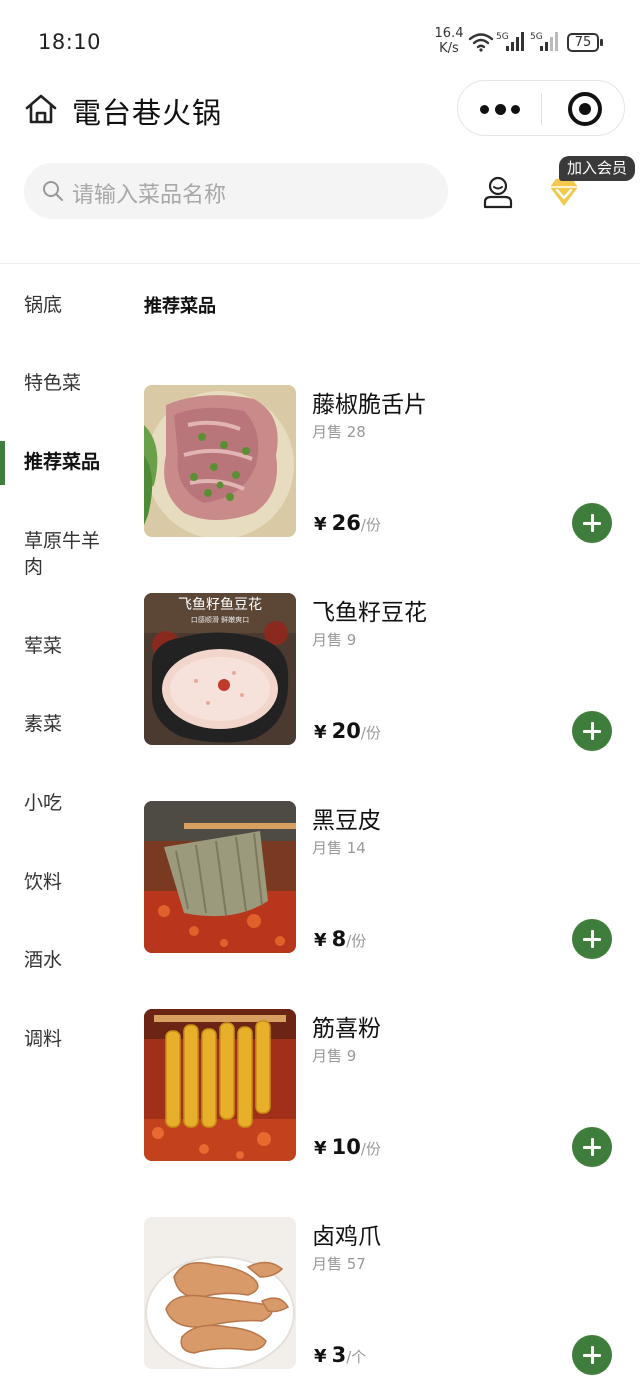 Image resolution: width=640 pixels, height=1400 pixels. I want to click on product-image-subtext: 口感顺滑 鲜嫩爽口, so click(220, 619).